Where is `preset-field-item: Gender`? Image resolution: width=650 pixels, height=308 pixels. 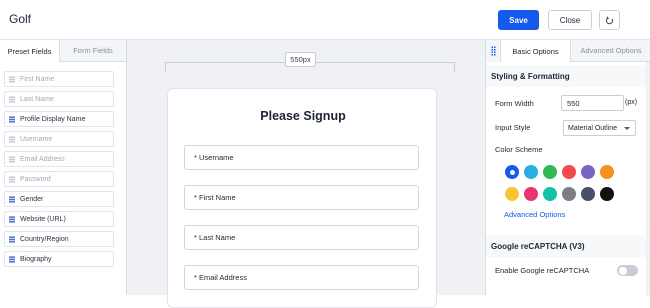
preset-field-item: Gender is located at coordinates (59, 199).